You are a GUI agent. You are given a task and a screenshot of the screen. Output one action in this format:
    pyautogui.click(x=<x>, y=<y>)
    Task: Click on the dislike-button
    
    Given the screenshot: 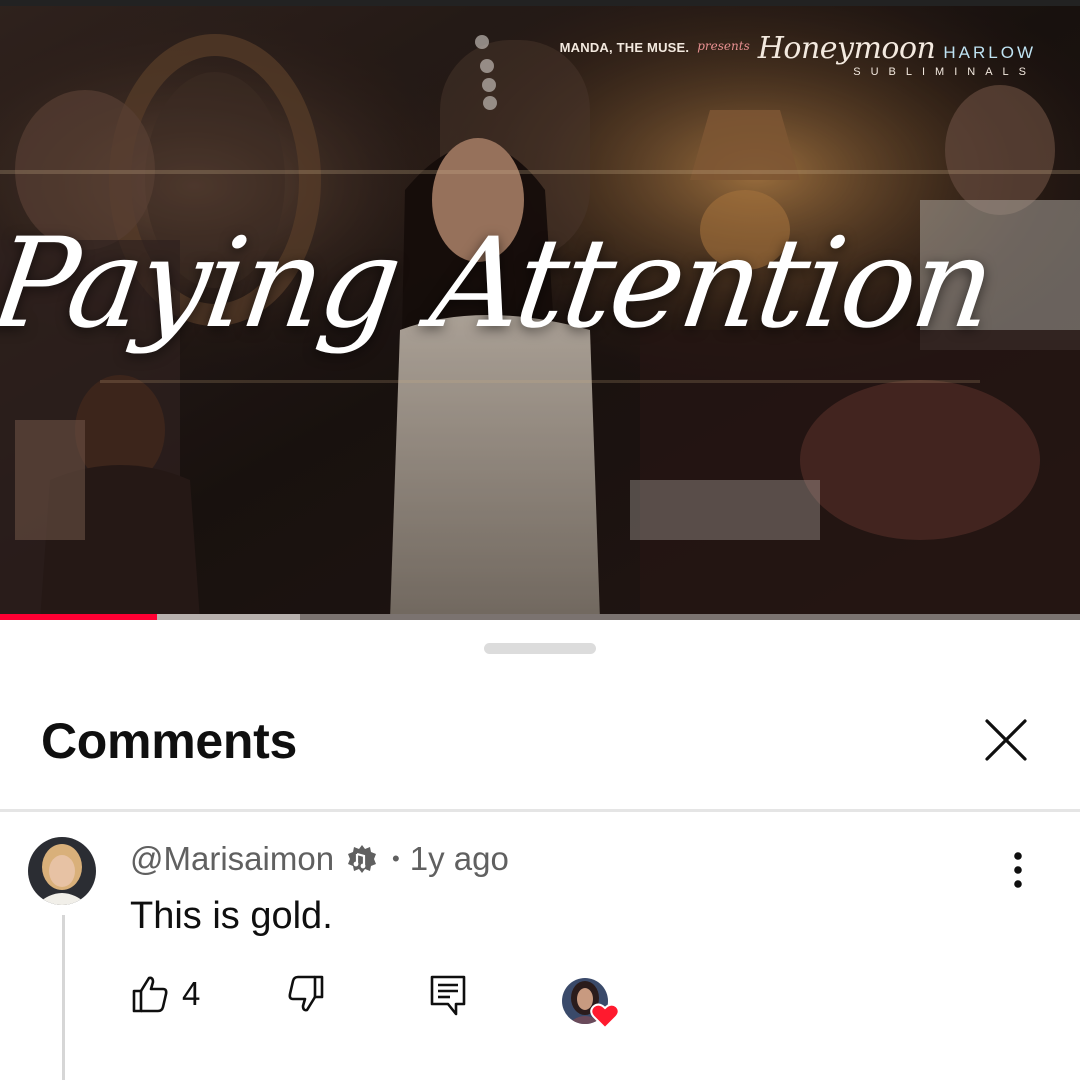 What is the action you would take?
    pyautogui.click(x=306, y=994)
    